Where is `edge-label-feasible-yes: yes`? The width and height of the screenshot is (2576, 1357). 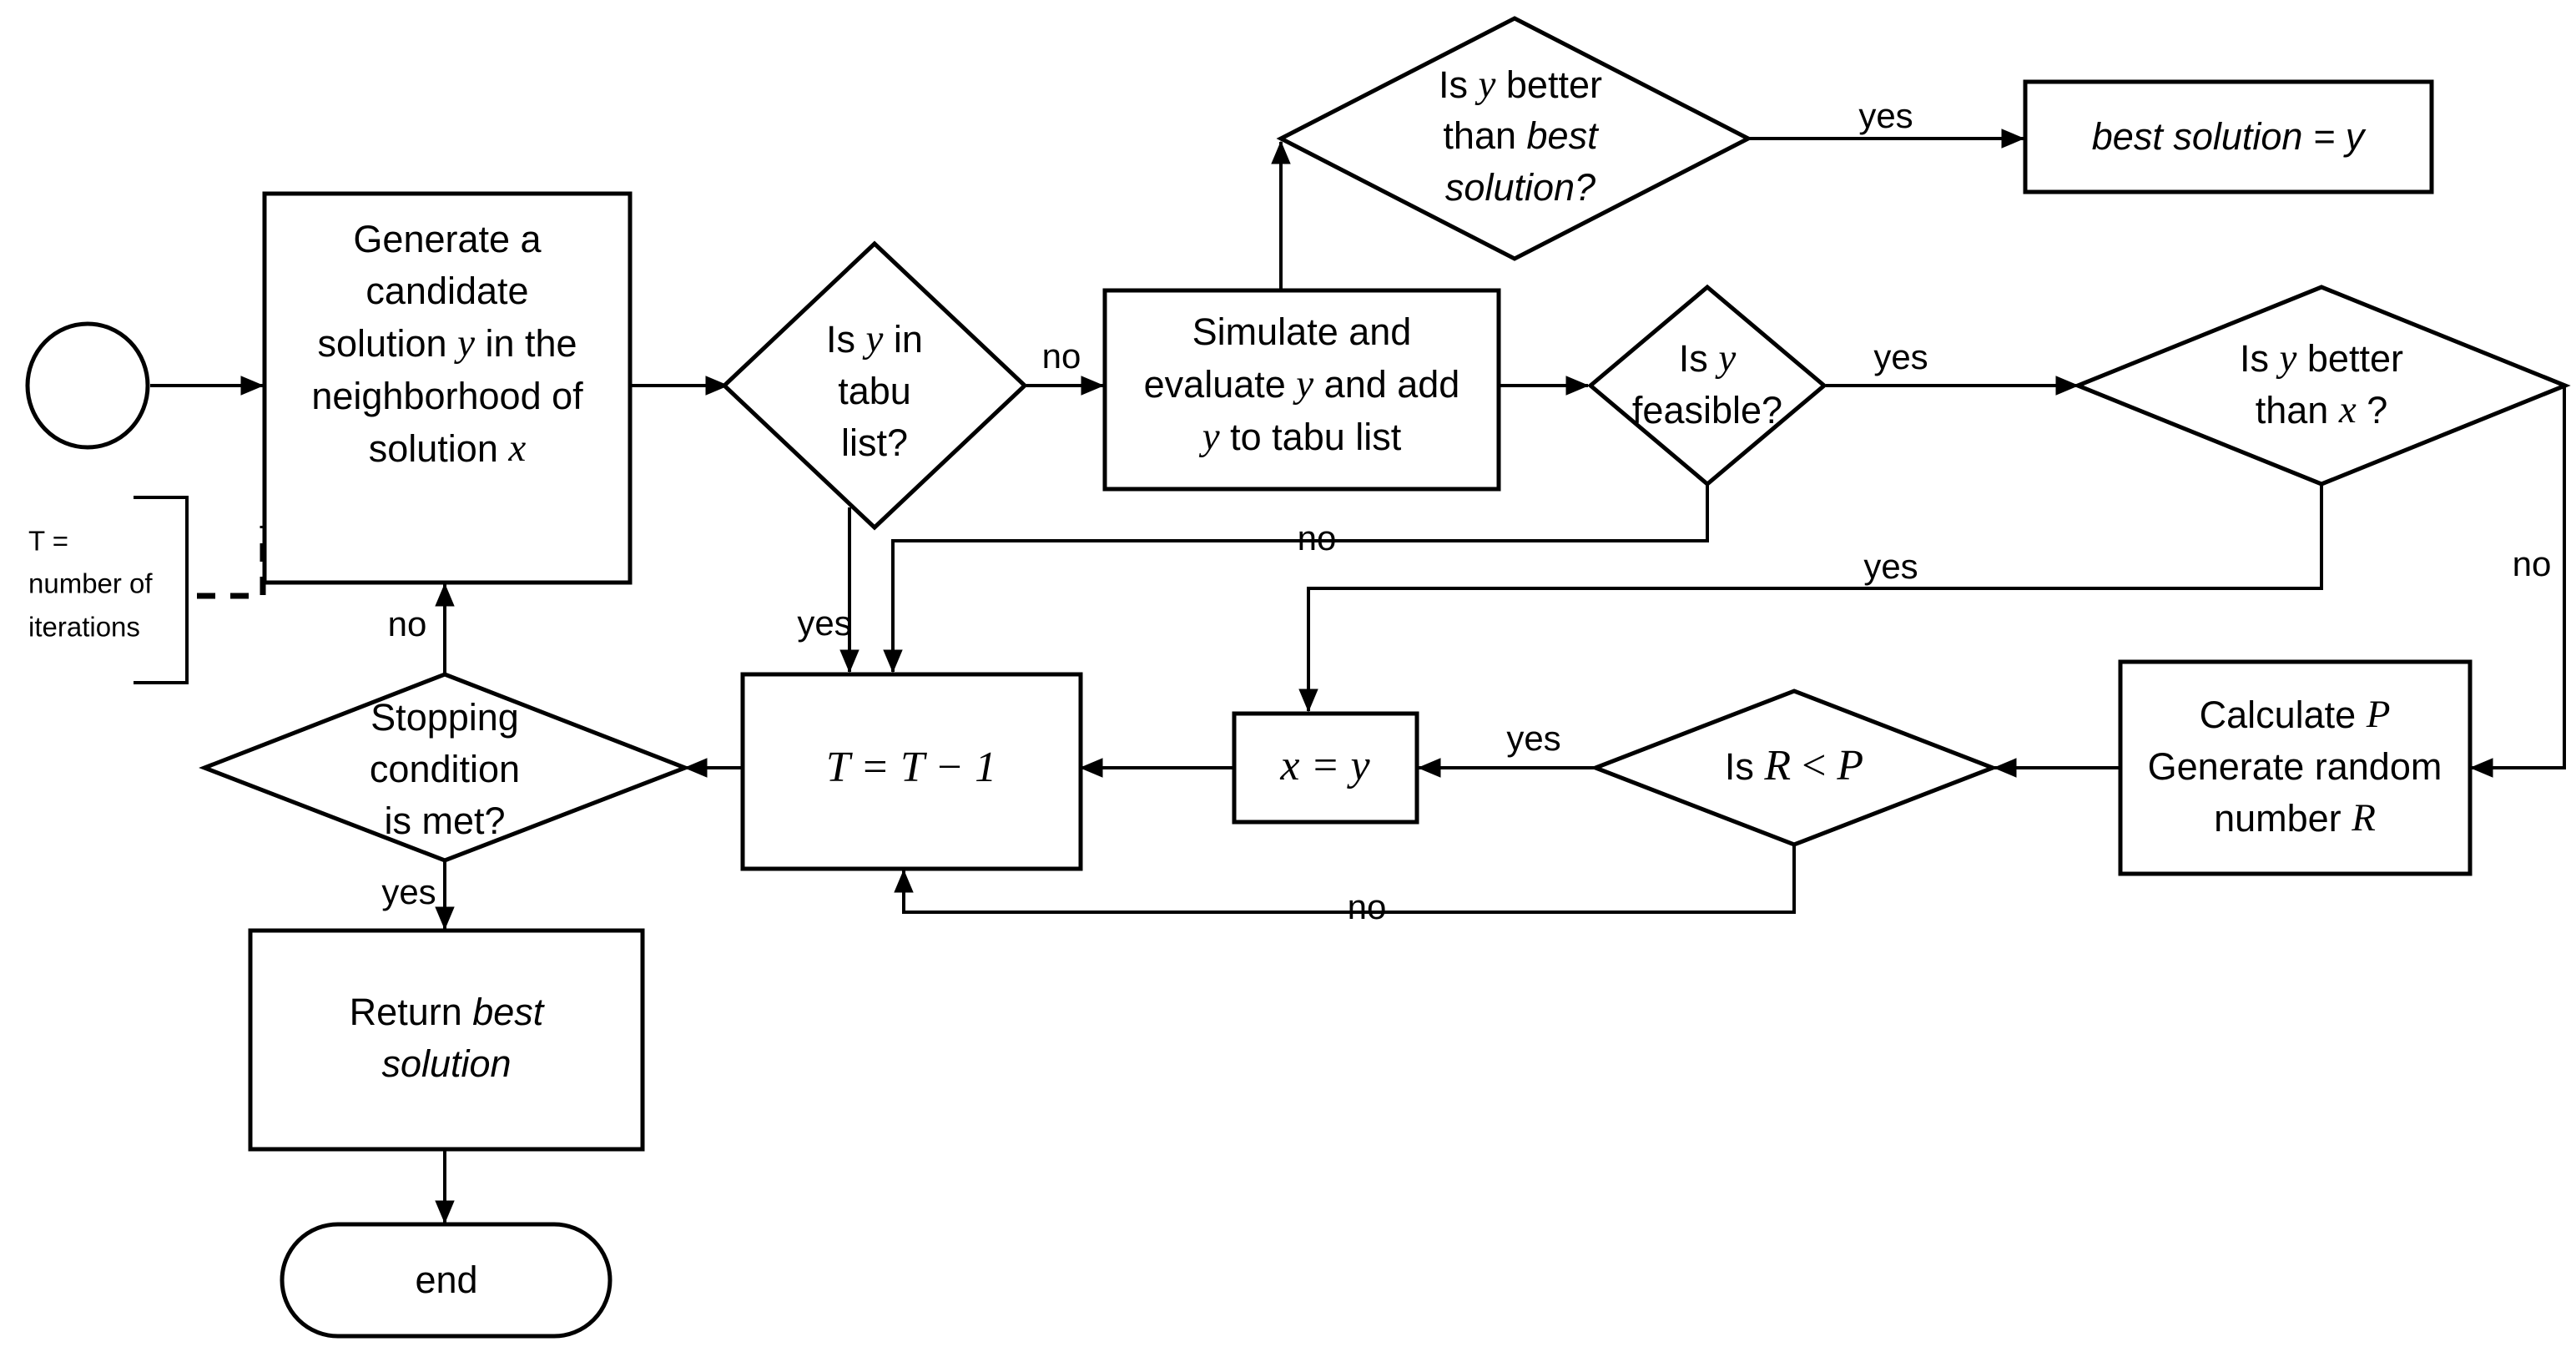 edge-label-feasible-yes: yes is located at coordinates (1901, 356).